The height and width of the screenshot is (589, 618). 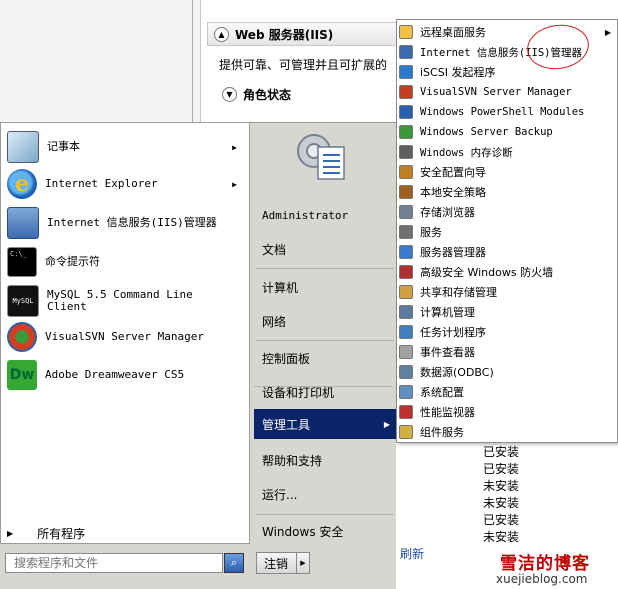 What do you see at coordinates (507, 112) in the screenshot?
I see `admin-tool-item: Windows PowerShell Modules` at bounding box center [507, 112].